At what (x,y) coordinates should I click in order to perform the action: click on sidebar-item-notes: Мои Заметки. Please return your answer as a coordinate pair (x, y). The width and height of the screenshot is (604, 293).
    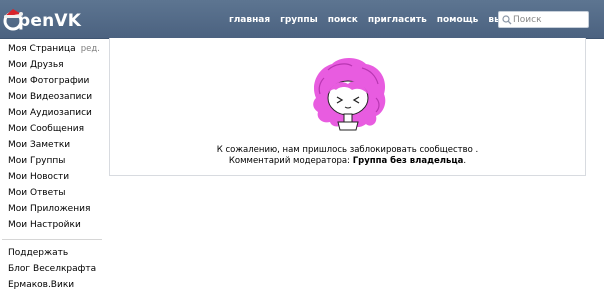
    Looking at the image, I should click on (52, 145).